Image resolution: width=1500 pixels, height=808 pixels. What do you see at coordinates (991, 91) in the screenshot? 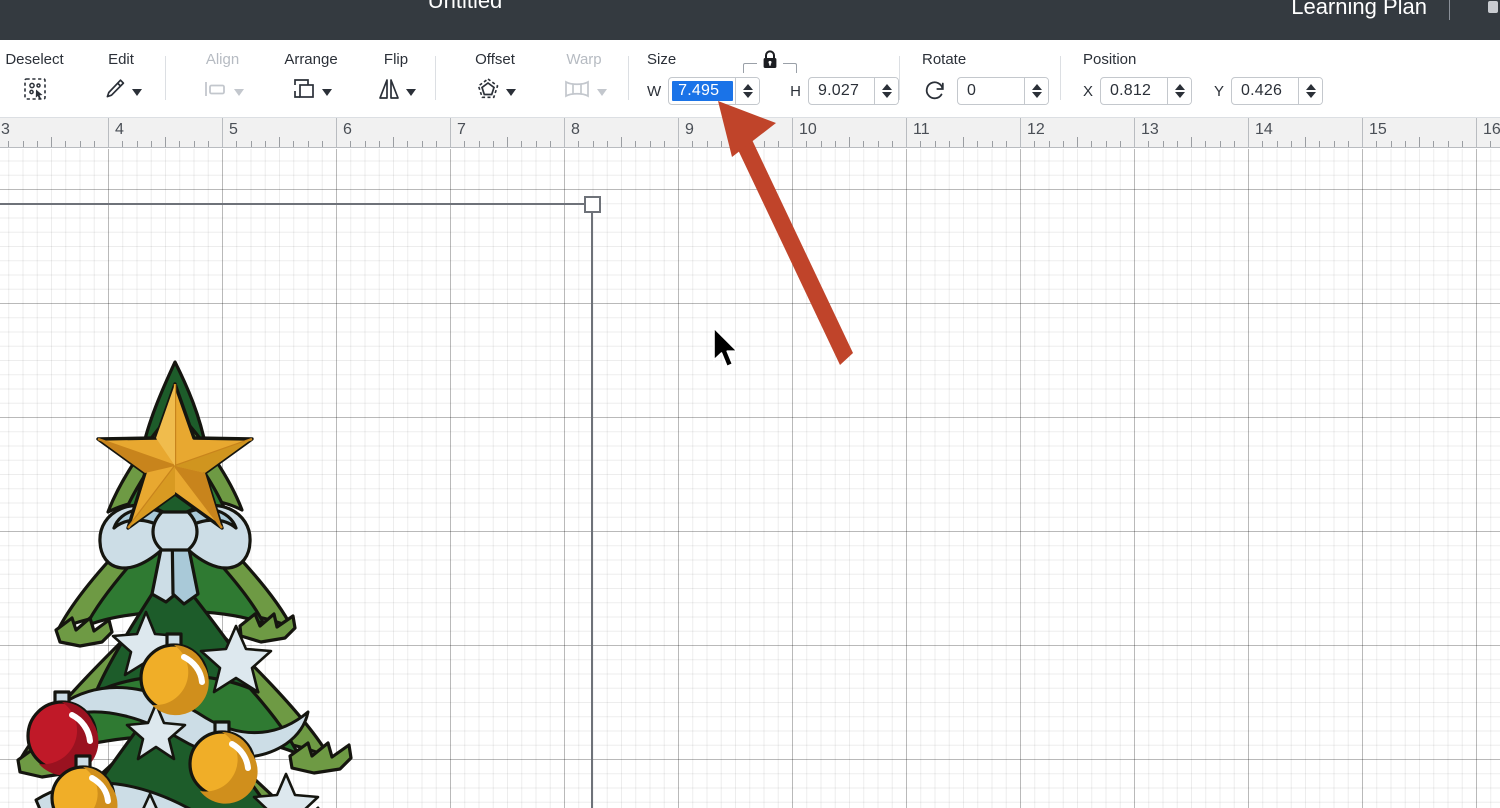
I see `rotate-value: 0` at bounding box center [991, 91].